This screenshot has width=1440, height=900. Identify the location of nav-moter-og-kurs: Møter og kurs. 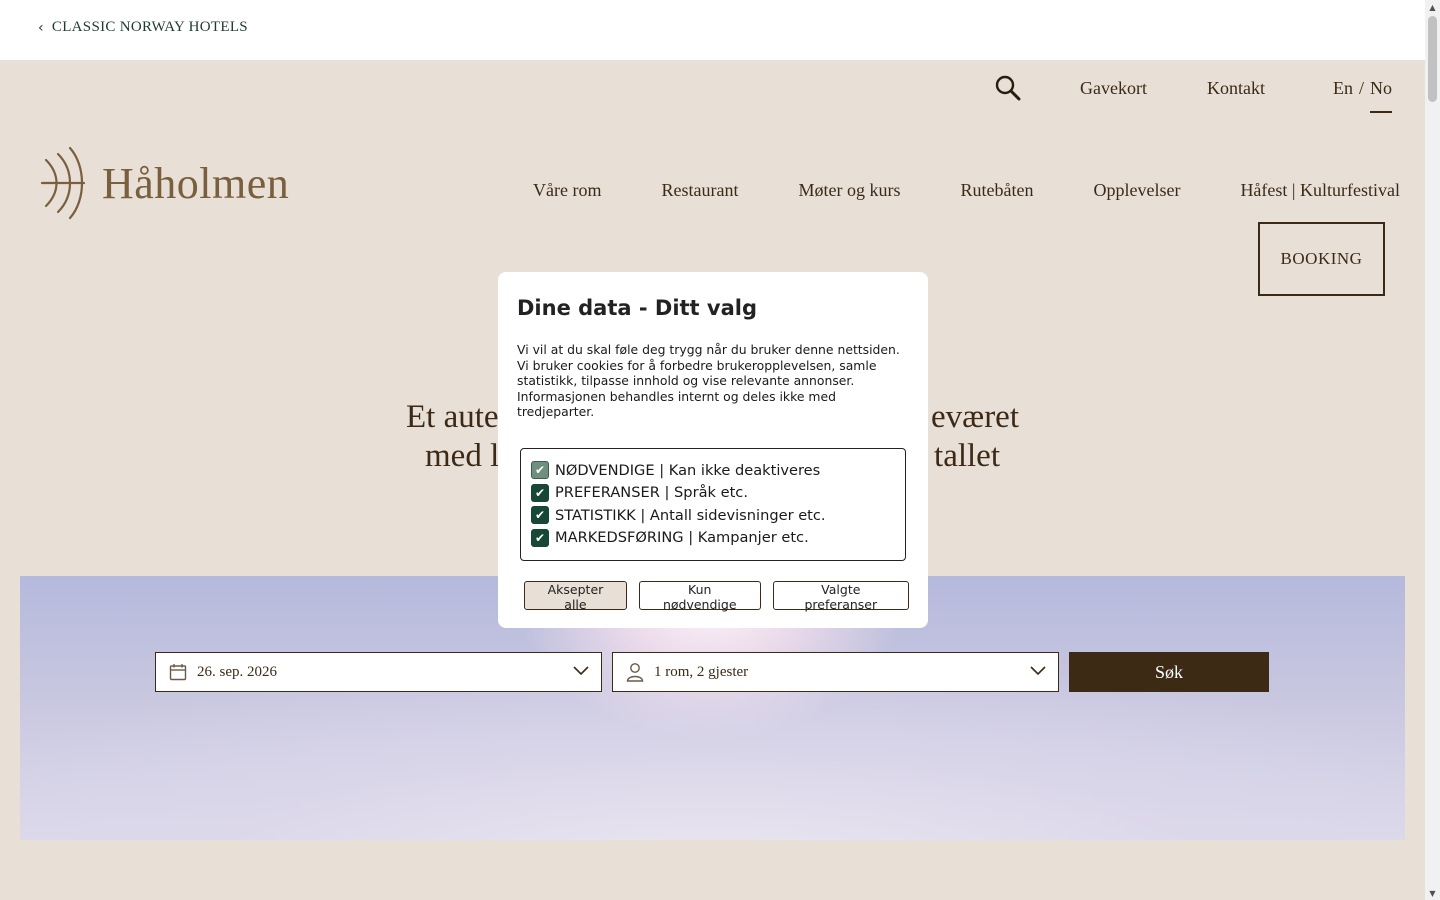
(849, 190).